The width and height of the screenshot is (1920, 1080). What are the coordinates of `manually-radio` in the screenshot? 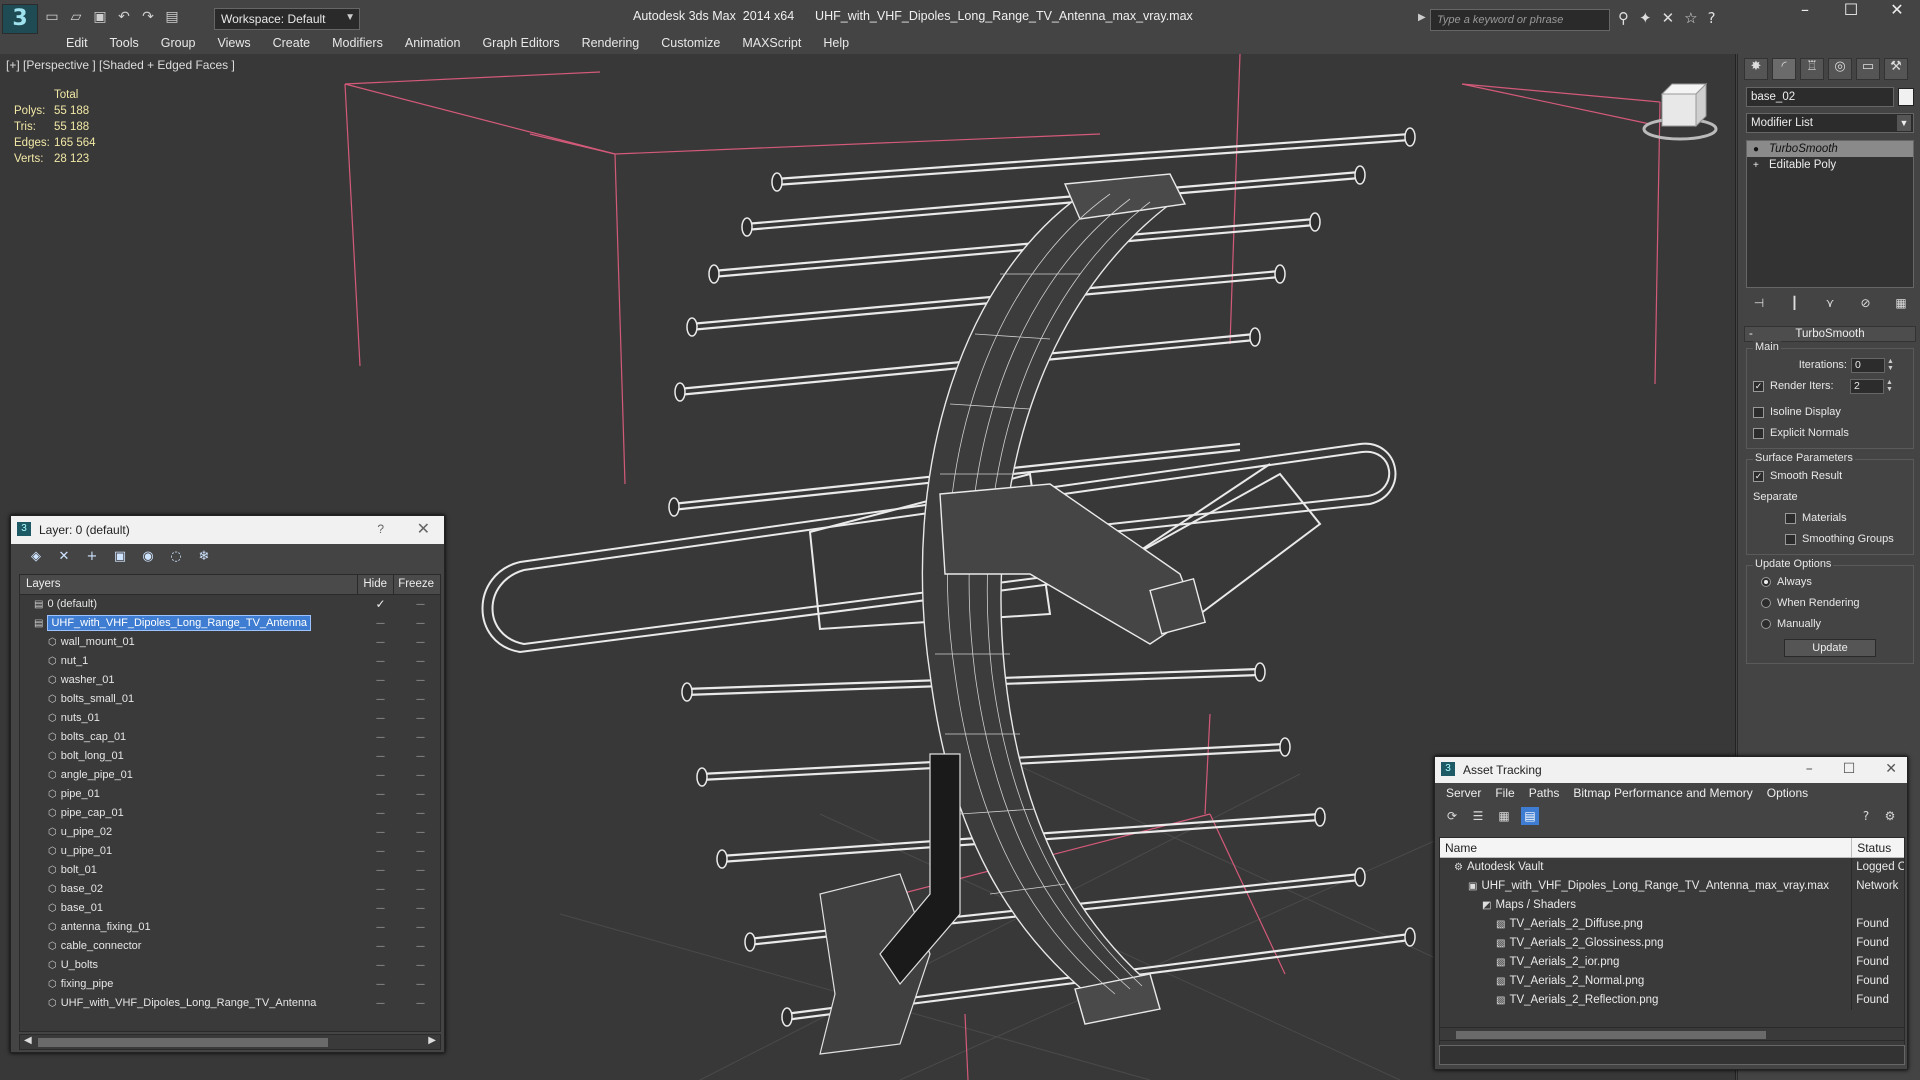 It's located at (1766, 624).